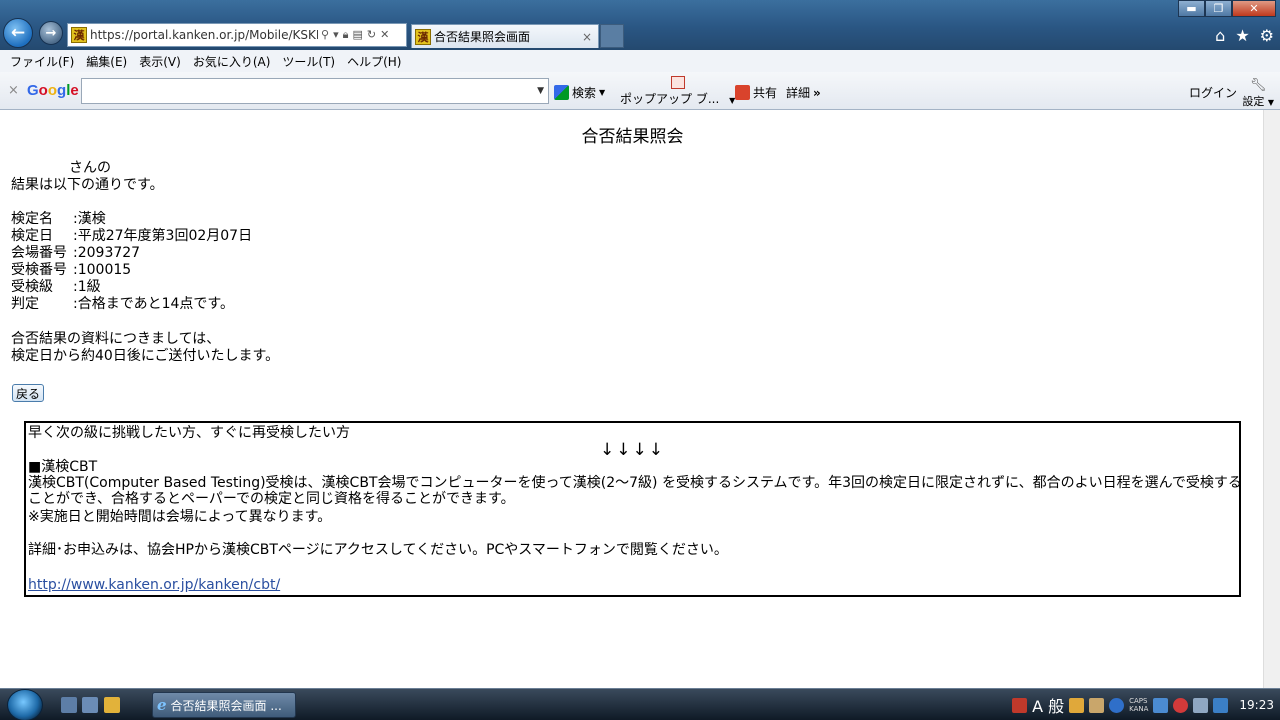 This screenshot has height=720, width=1280. What do you see at coordinates (1258, 93) in the screenshot?
I see `settings-button: 🔧︎ 設定 ▼` at bounding box center [1258, 93].